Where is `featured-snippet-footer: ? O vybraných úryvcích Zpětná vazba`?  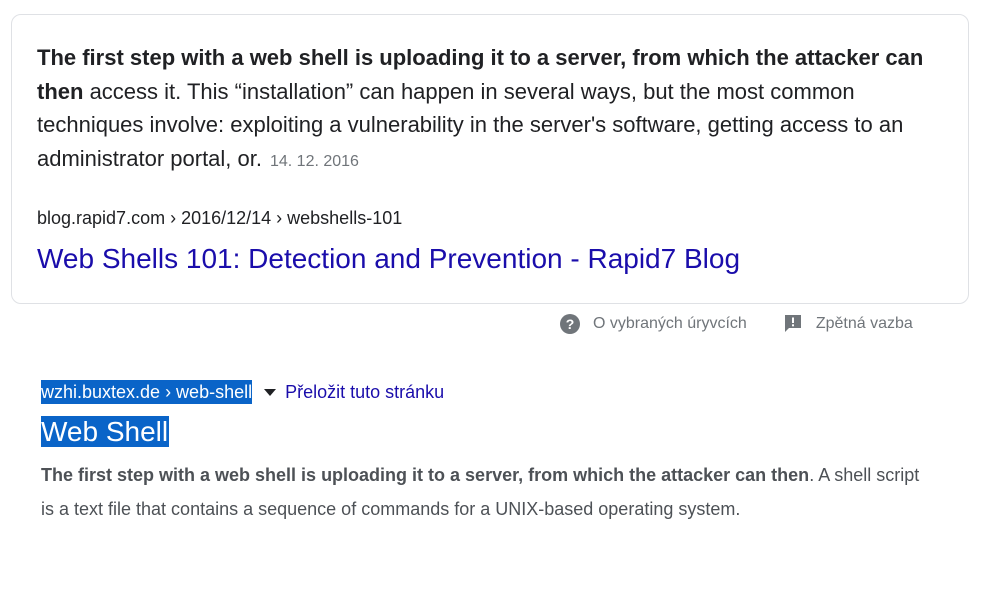
featured-snippet-footer: ? O vybraných úryvcích Zpětná vazba is located at coordinates (736, 324).